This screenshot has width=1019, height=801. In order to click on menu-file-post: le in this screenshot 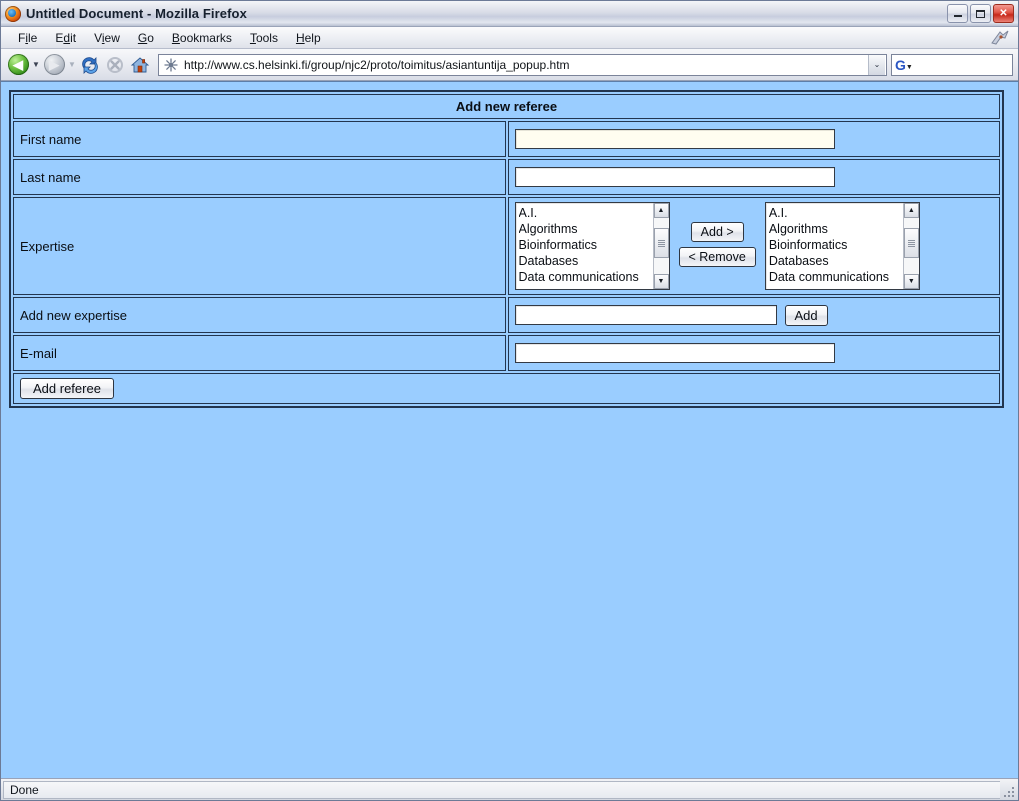, I will do `click(33, 37)`.